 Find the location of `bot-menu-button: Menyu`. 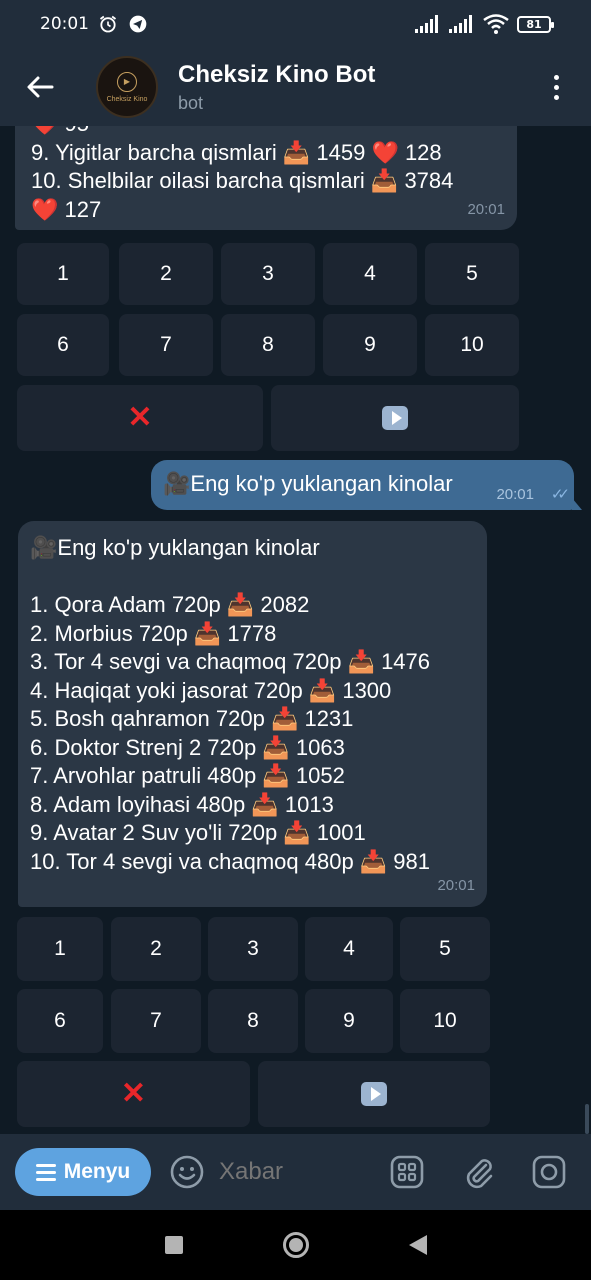

bot-menu-button: Menyu is located at coordinates (83, 1172).